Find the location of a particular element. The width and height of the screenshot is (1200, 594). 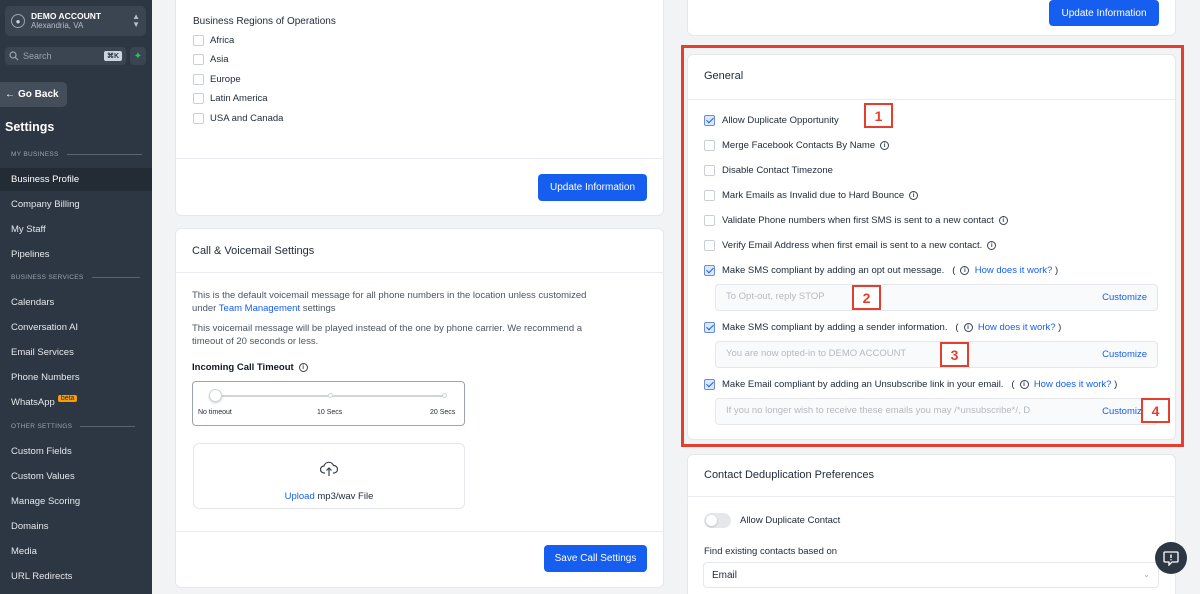

search-input is located at coordinates (63, 56).